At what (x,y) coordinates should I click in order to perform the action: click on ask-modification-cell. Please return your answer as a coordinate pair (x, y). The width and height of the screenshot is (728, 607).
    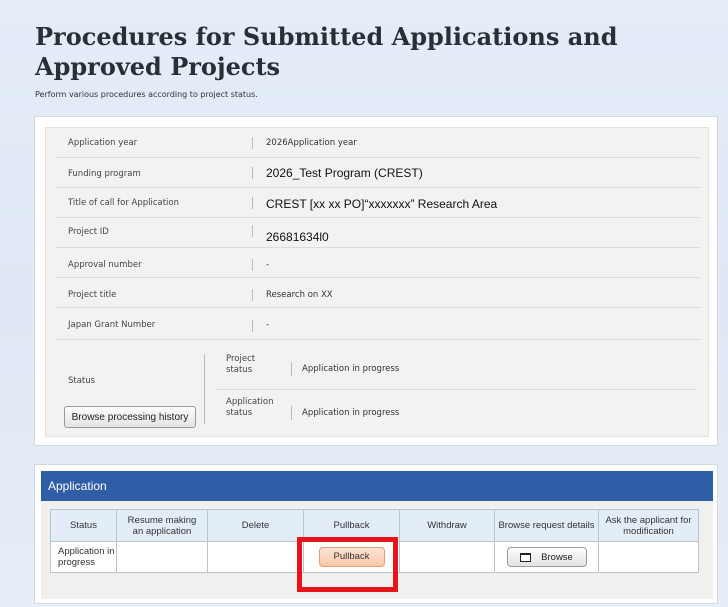
    Looking at the image, I should click on (648, 557).